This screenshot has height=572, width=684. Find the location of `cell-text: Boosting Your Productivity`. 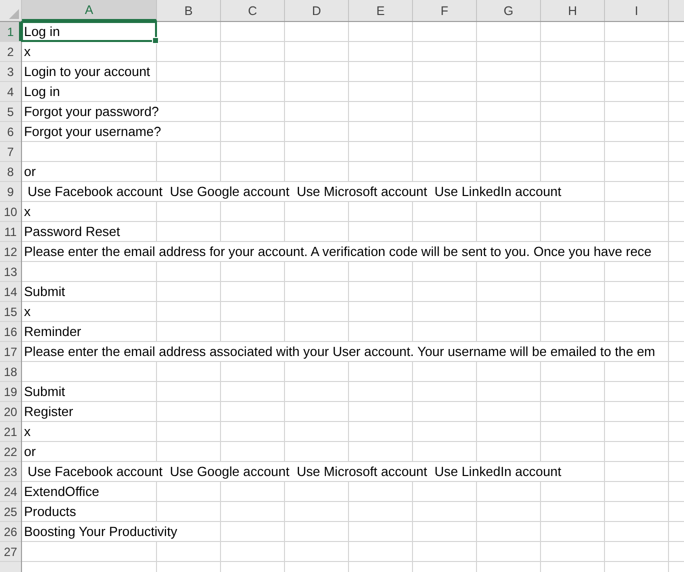

cell-text: Boosting Your Productivity is located at coordinates (101, 531).